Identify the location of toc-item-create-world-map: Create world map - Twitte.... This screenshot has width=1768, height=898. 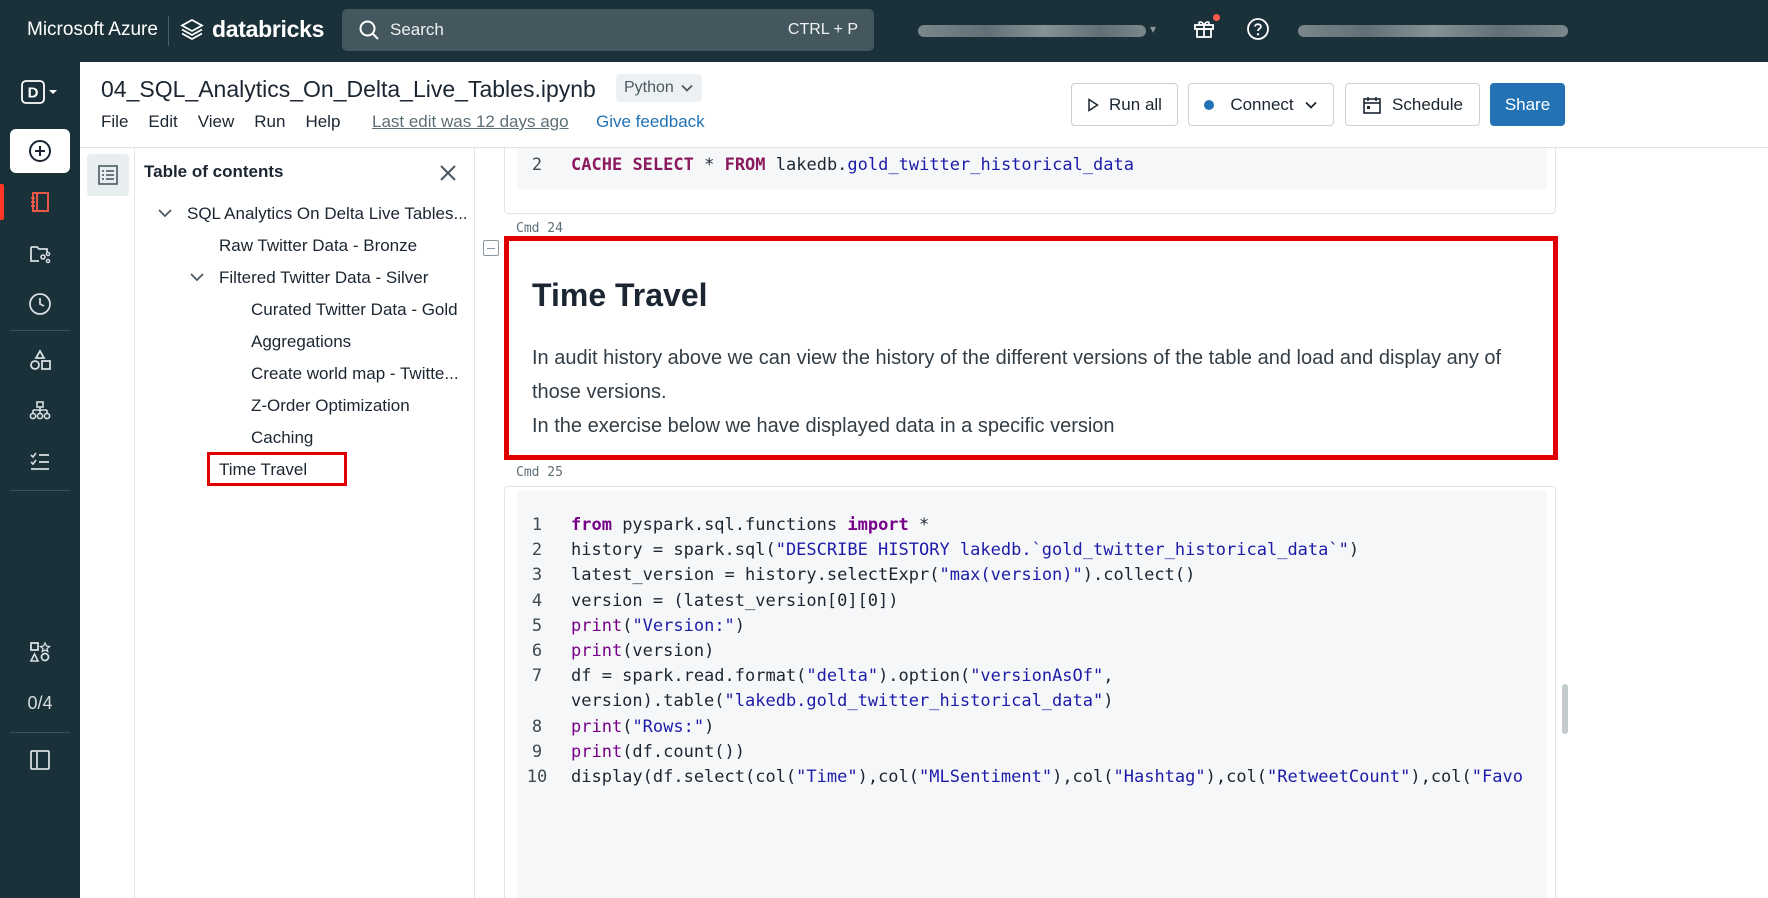
(355, 374).